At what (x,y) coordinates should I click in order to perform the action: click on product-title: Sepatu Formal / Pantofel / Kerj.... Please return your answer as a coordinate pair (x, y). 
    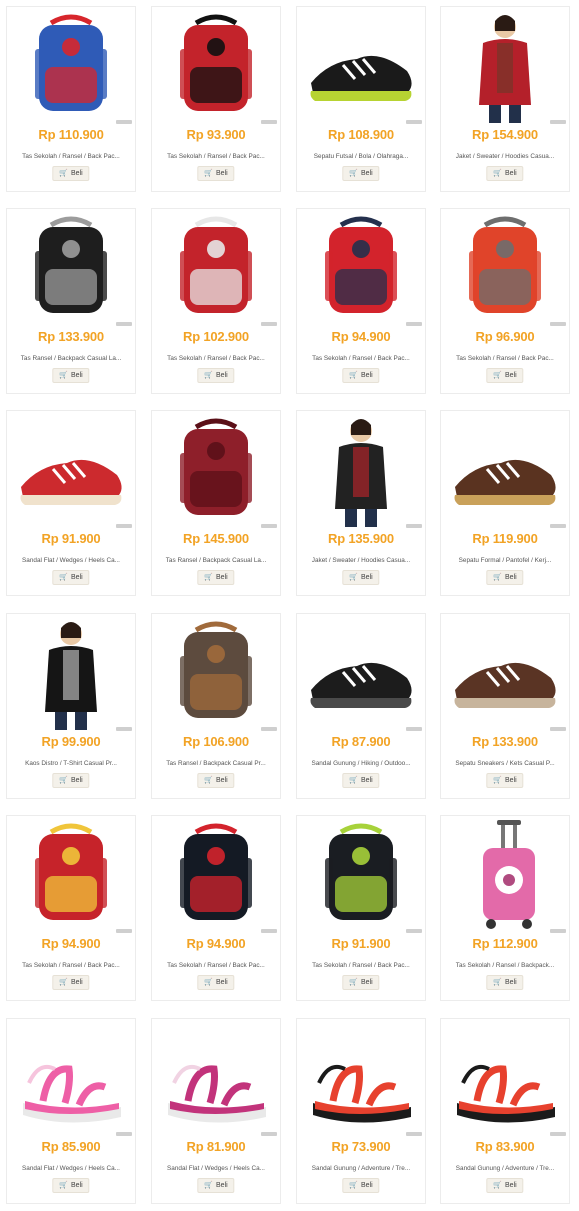
    Looking at the image, I should click on (505, 560).